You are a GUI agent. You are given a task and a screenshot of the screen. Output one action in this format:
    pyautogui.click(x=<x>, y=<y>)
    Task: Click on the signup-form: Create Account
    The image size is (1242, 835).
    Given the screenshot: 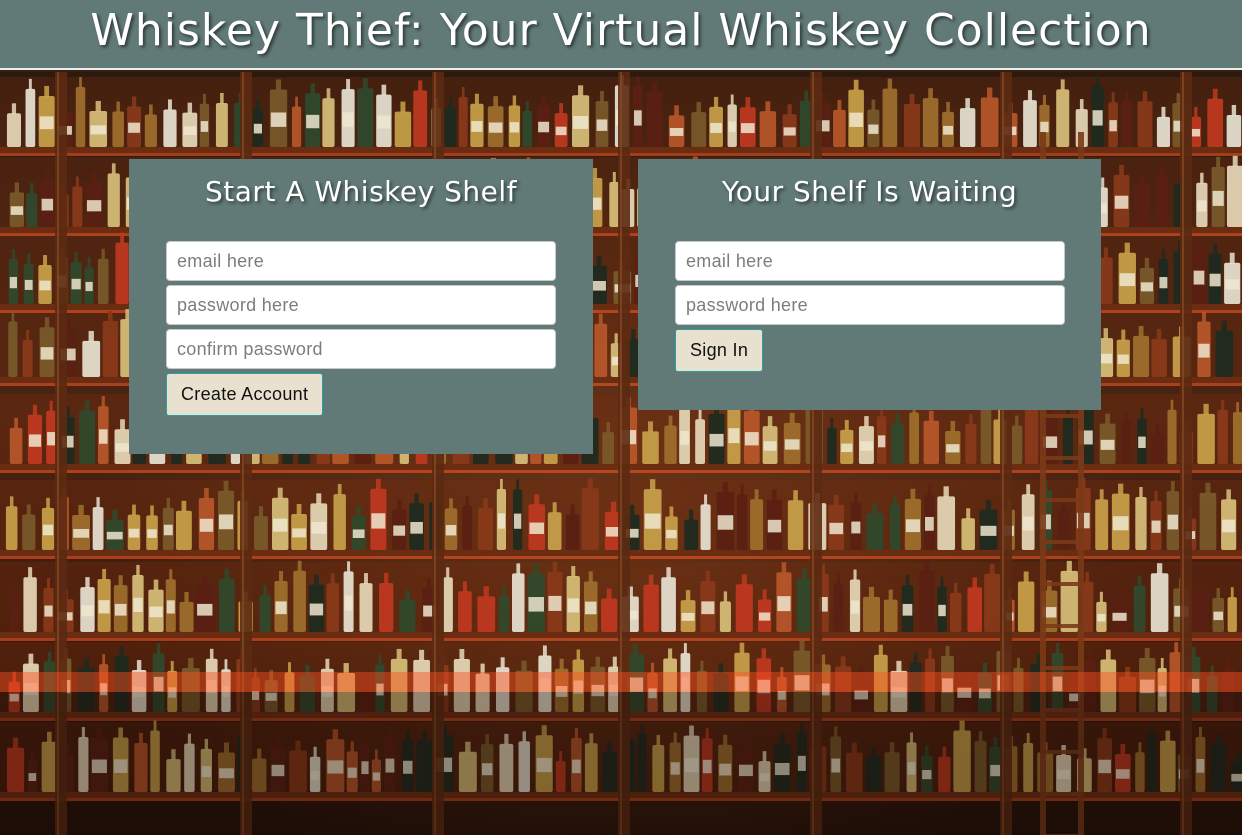 What is the action you would take?
    pyautogui.click(x=361, y=328)
    